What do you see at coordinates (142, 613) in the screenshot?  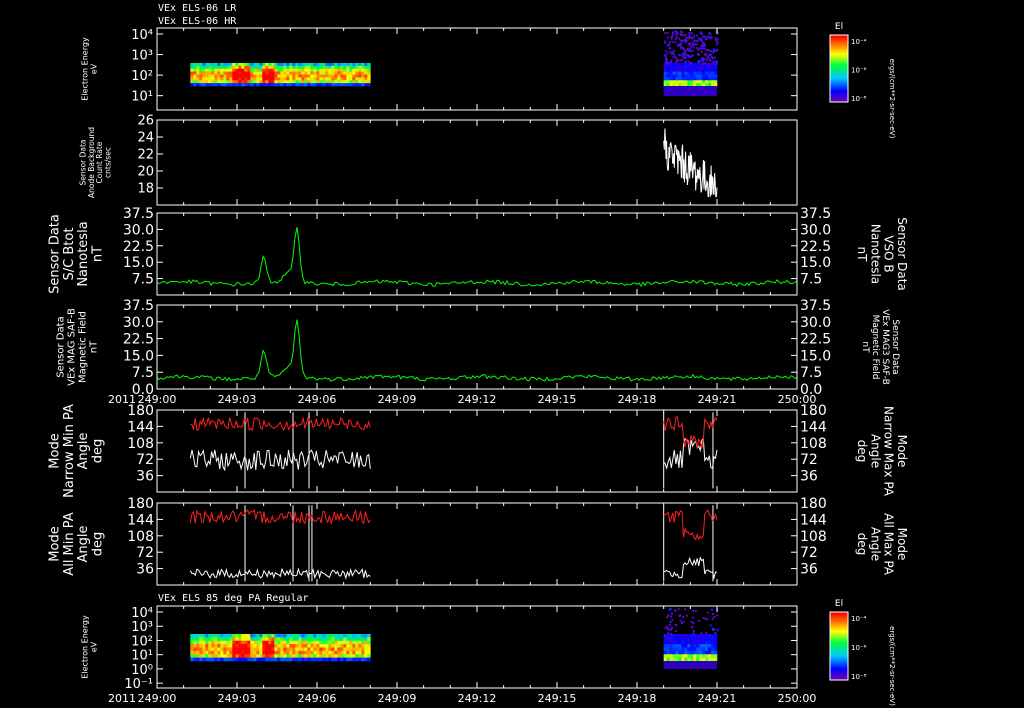 I see `y-tick-label: 10⁴` at bounding box center [142, 613].